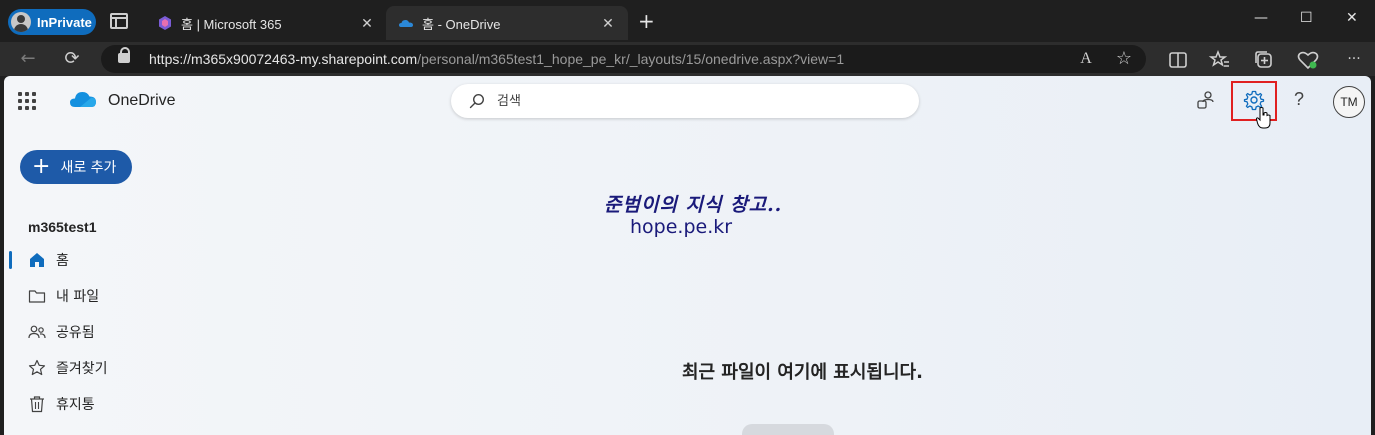  Describe the element at coordinates (78, 297) in the screenshot. I see `nav-label: 내 파일` at that location.